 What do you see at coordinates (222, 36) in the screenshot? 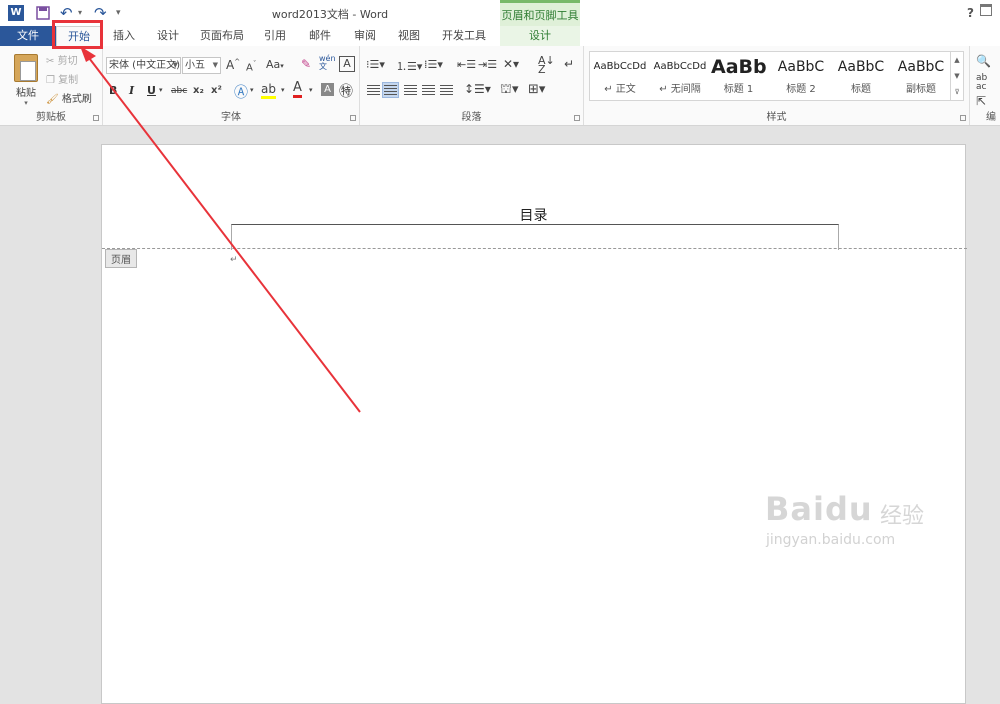
I see `tab-page-layout: 页面布局` at bounding box center [222, 36].